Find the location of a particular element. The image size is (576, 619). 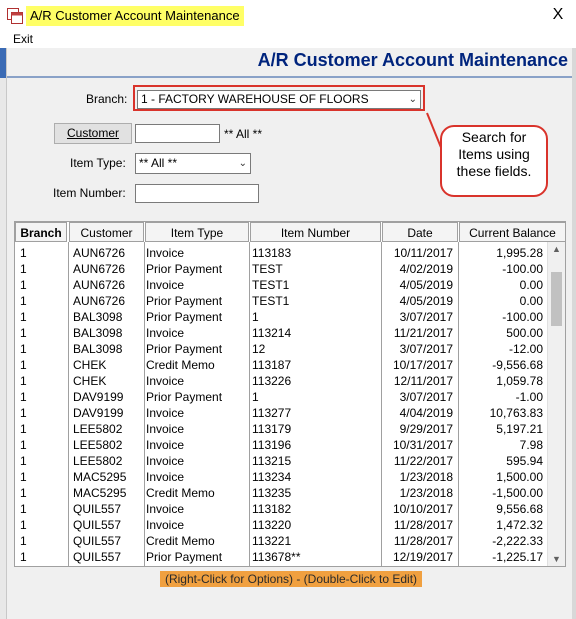

cell-customer: MAC5295 is located at coordinates (100, 477).